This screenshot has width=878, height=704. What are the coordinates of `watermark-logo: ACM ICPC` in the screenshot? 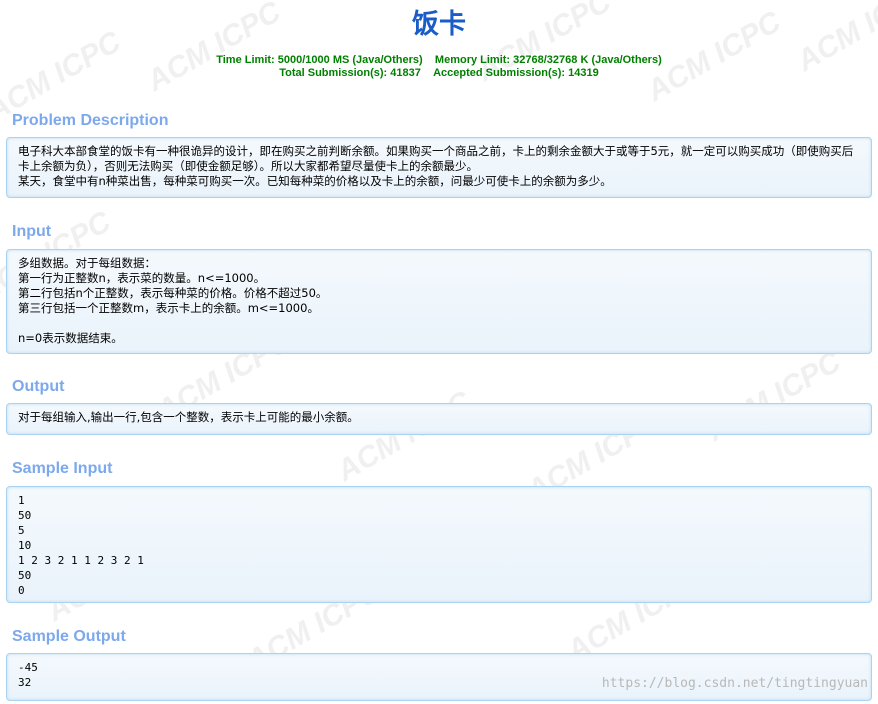 It's located at (404, 436).